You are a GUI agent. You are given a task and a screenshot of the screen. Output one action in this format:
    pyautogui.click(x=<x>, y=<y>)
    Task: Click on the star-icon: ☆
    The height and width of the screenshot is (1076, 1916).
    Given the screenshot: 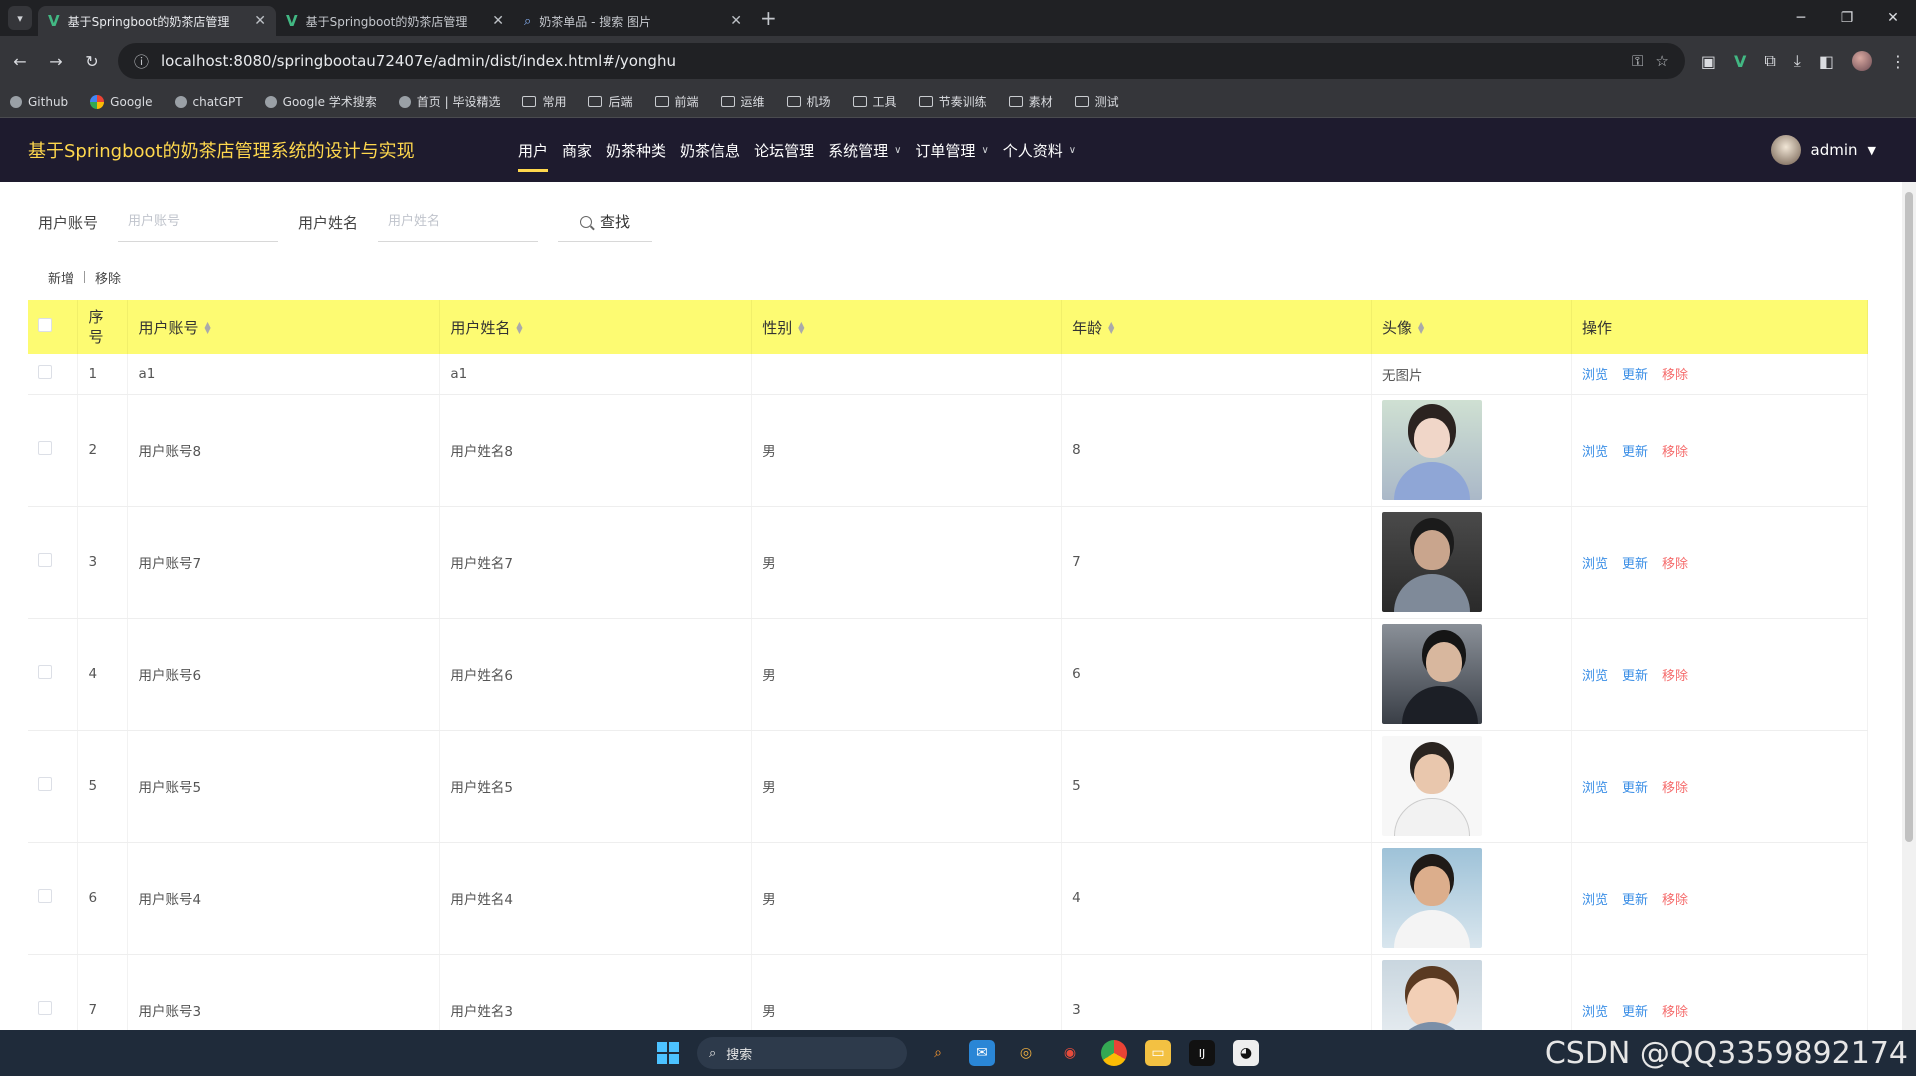 What is the action you would take?
    pyautogui.click(x=1661, y=61)
    